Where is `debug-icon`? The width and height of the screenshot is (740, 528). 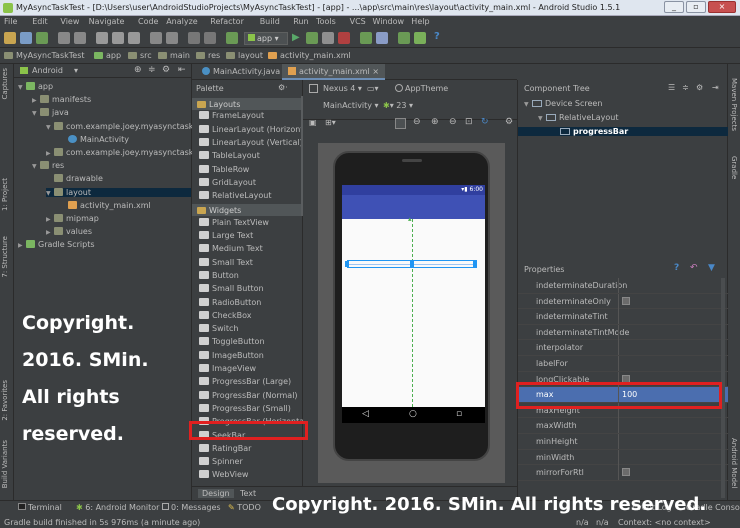 debug-icon is located at coordinates (312, 38).